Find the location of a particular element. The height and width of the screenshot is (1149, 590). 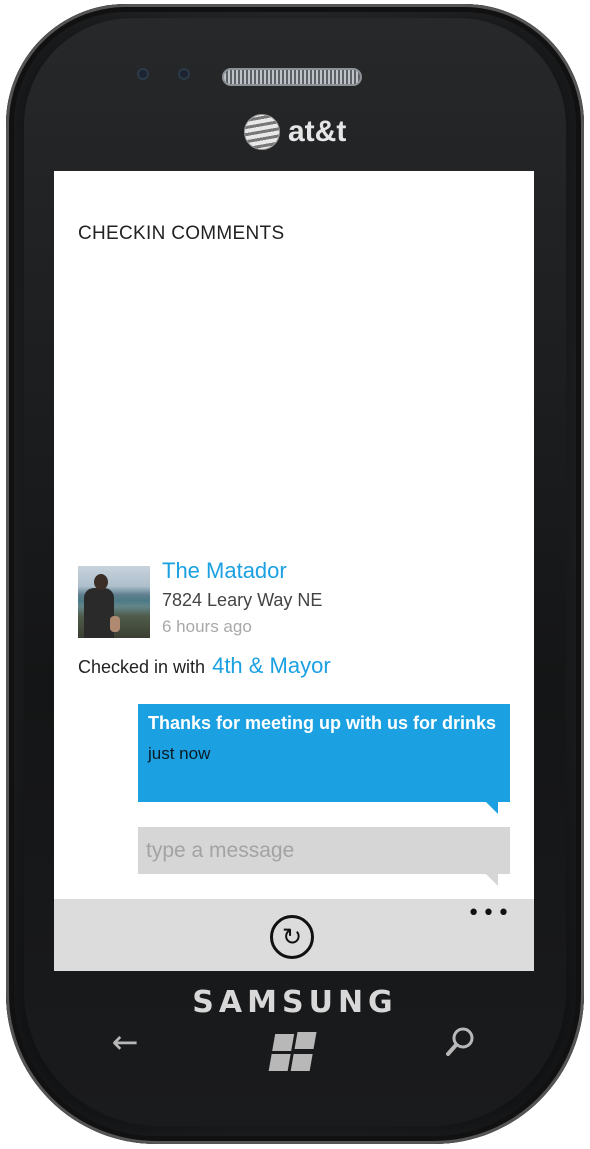

front-camera is located at coordinates (184, 74).